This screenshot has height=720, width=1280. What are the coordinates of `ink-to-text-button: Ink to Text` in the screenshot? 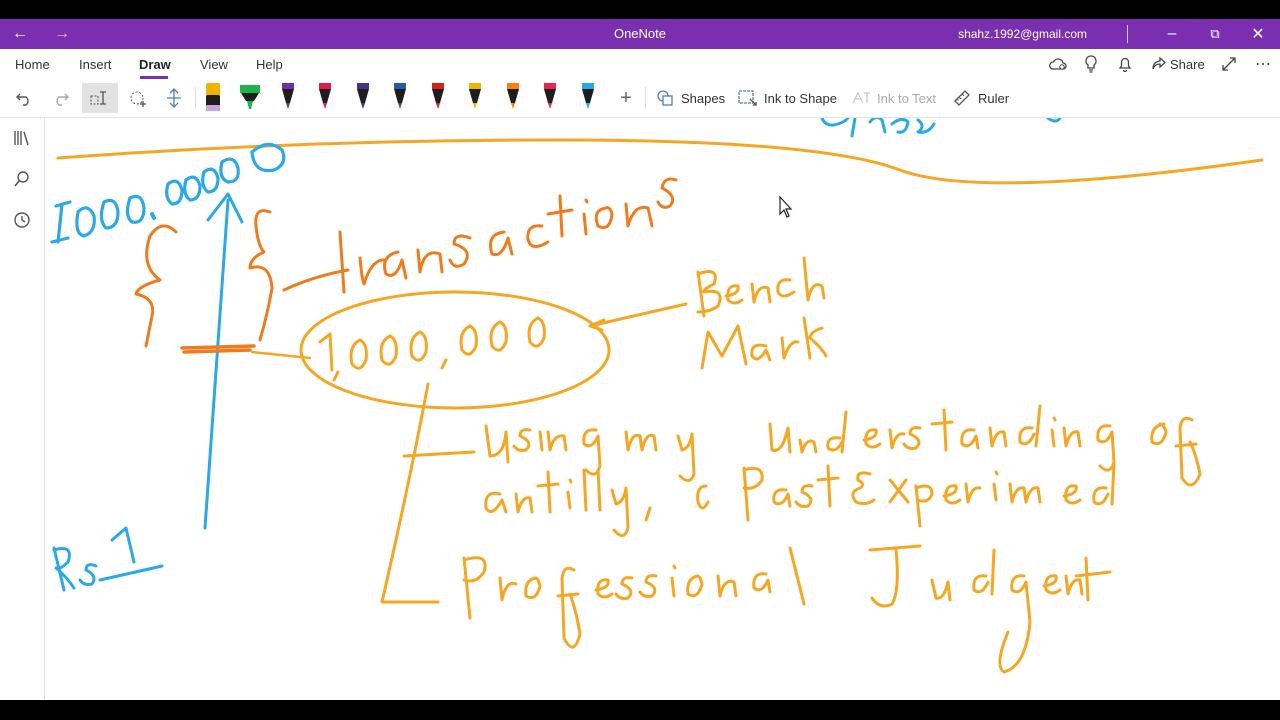 It's located at (906, 98).